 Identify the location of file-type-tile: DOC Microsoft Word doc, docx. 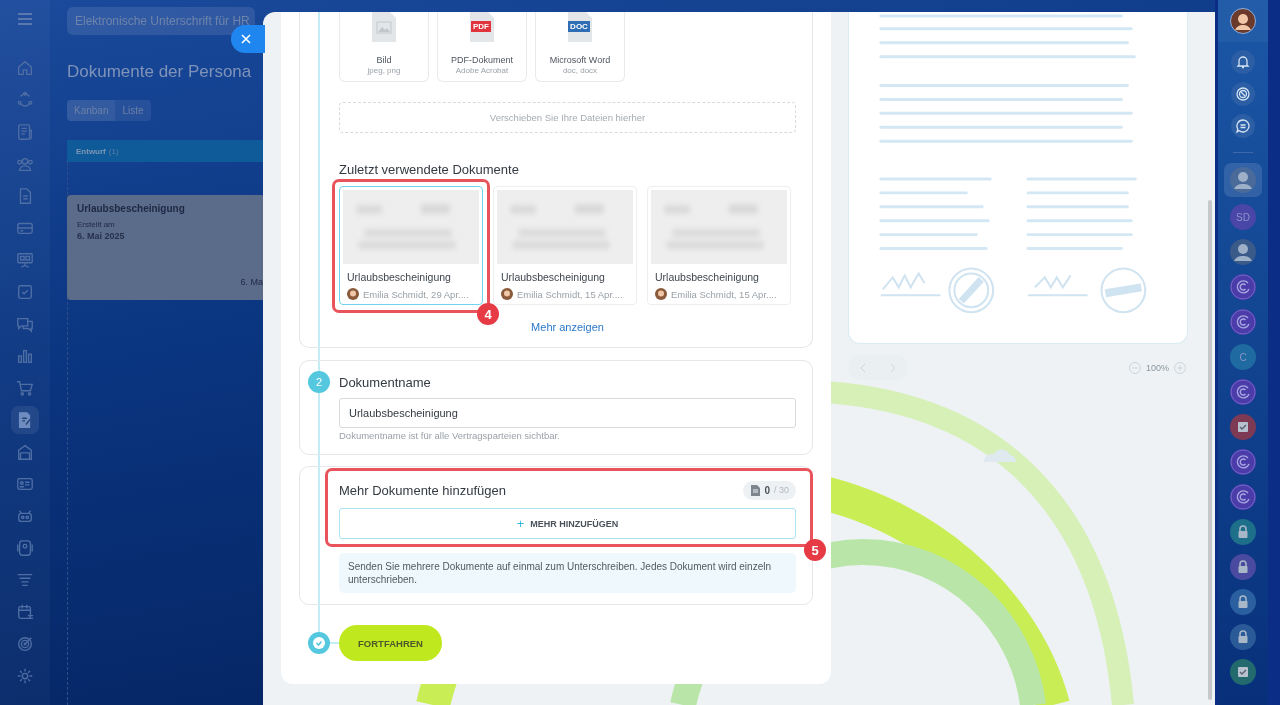
(580, 47).